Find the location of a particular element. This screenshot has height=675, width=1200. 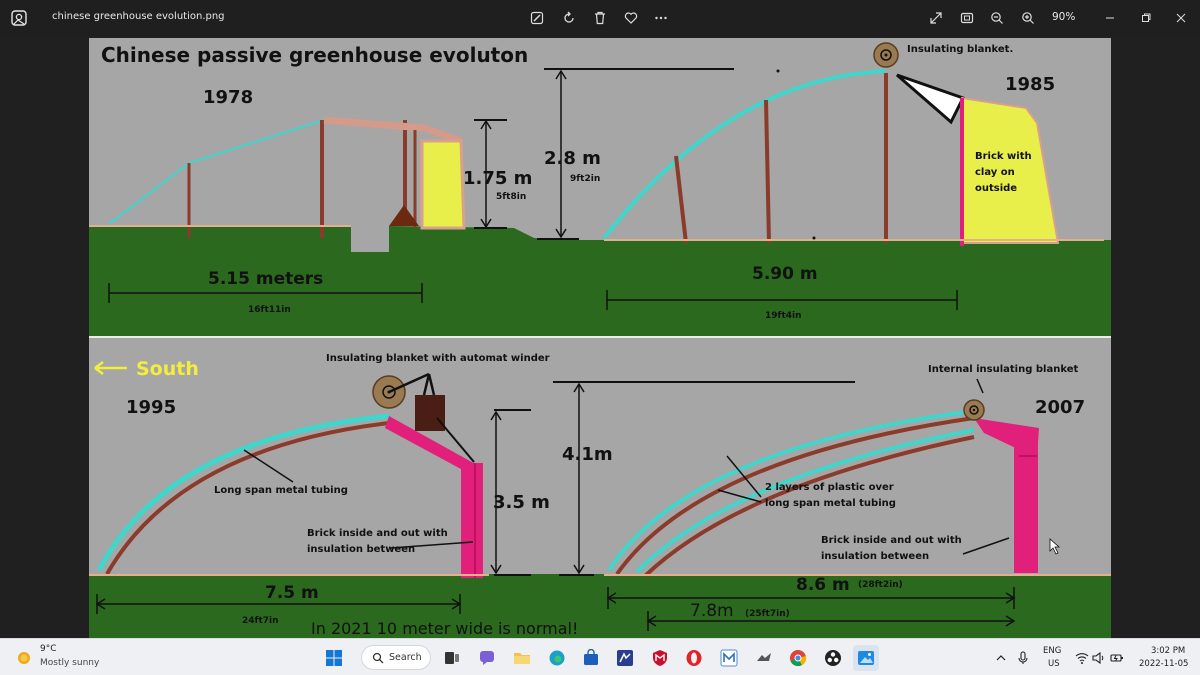

width-2007-inner-imperial: (25ft7in) is located at coordinates (767, 614).